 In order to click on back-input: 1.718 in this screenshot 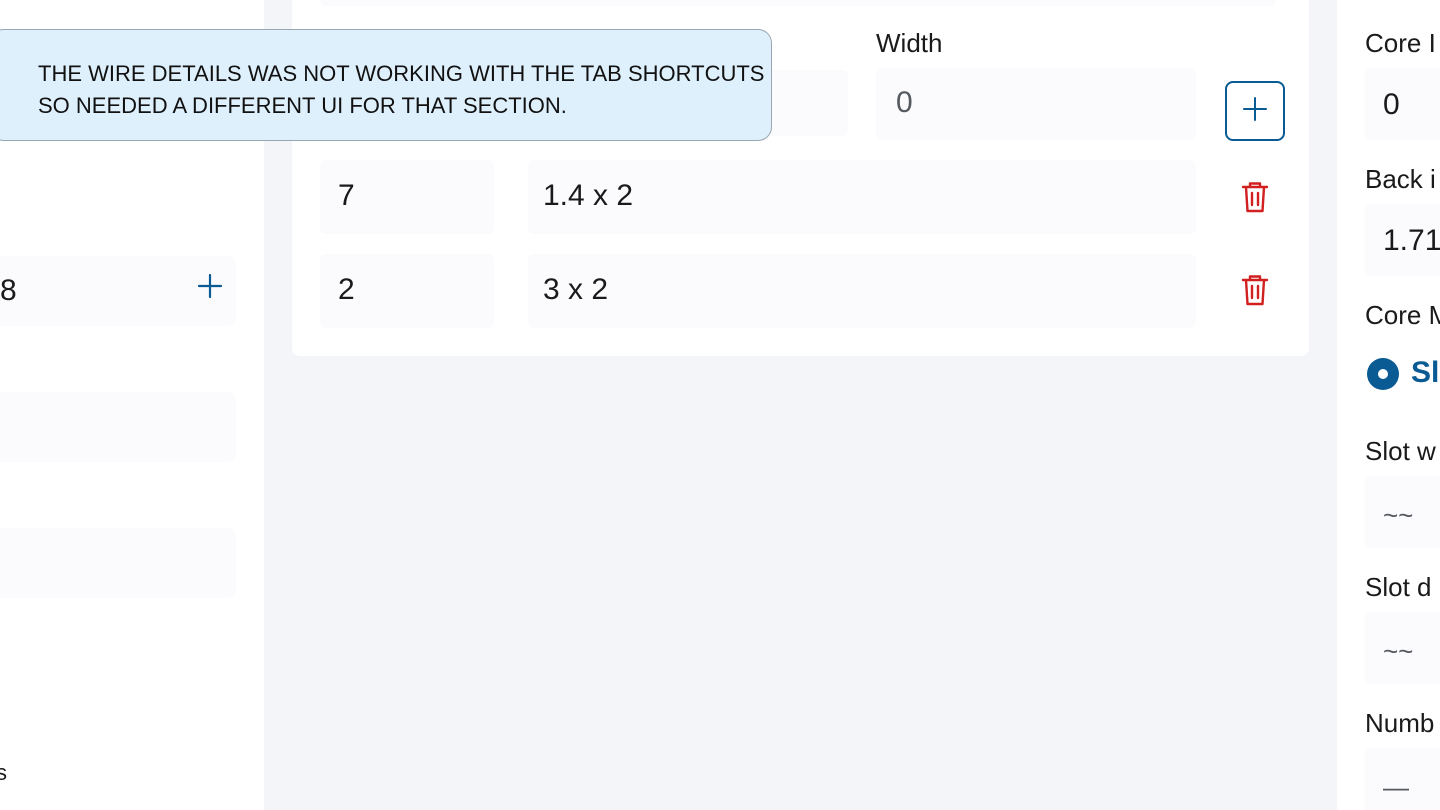, I will do `click(1402, 240)`.